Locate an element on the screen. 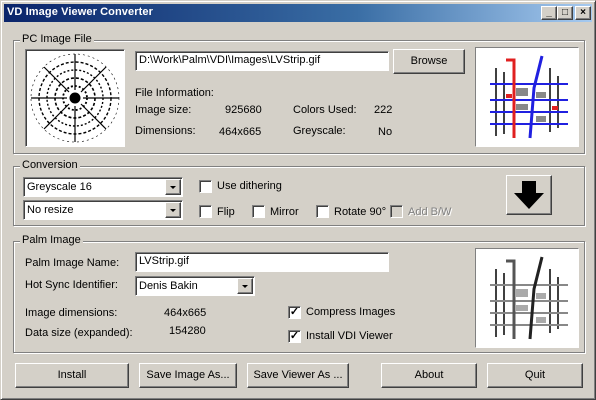 The width and height of the screenshot is (596, 400). spiral-pattern-icon is located at coordinates (75, 98).